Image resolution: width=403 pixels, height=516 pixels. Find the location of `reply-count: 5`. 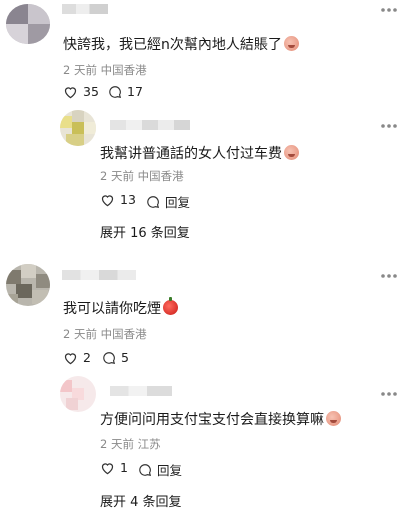

reply-count: 5 is located at coordinates (125, 357).